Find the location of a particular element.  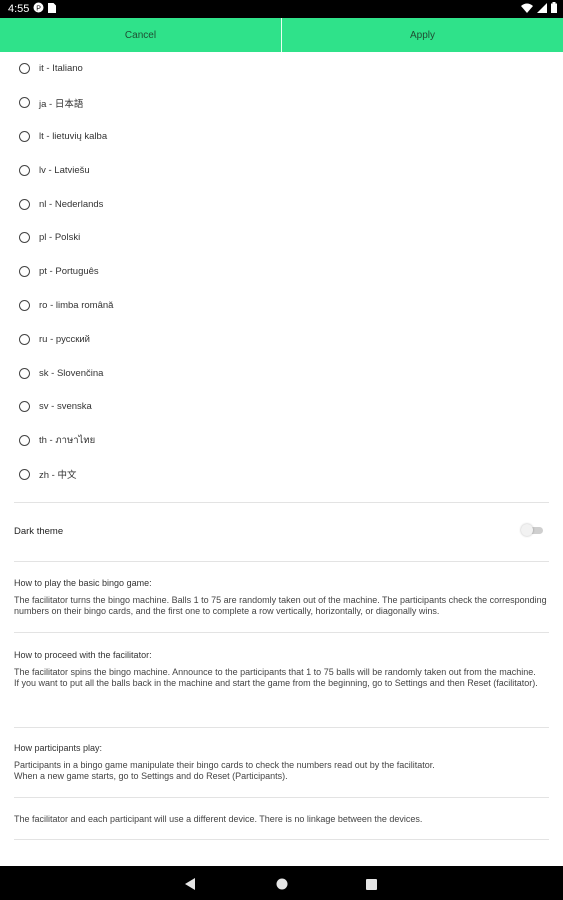

language-label: it - Italiano is located at coordinates (61, 69).